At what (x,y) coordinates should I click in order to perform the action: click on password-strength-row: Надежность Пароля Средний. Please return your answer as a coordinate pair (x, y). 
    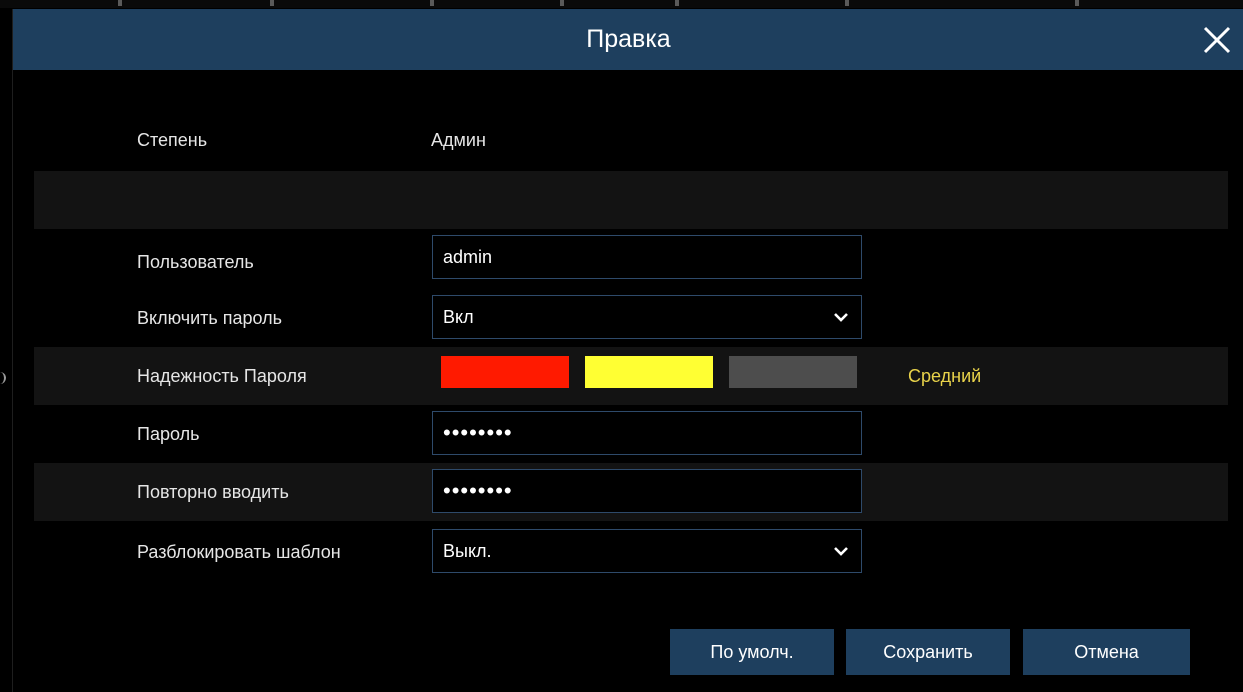
    Looking at the image, I should click on (631, 376).